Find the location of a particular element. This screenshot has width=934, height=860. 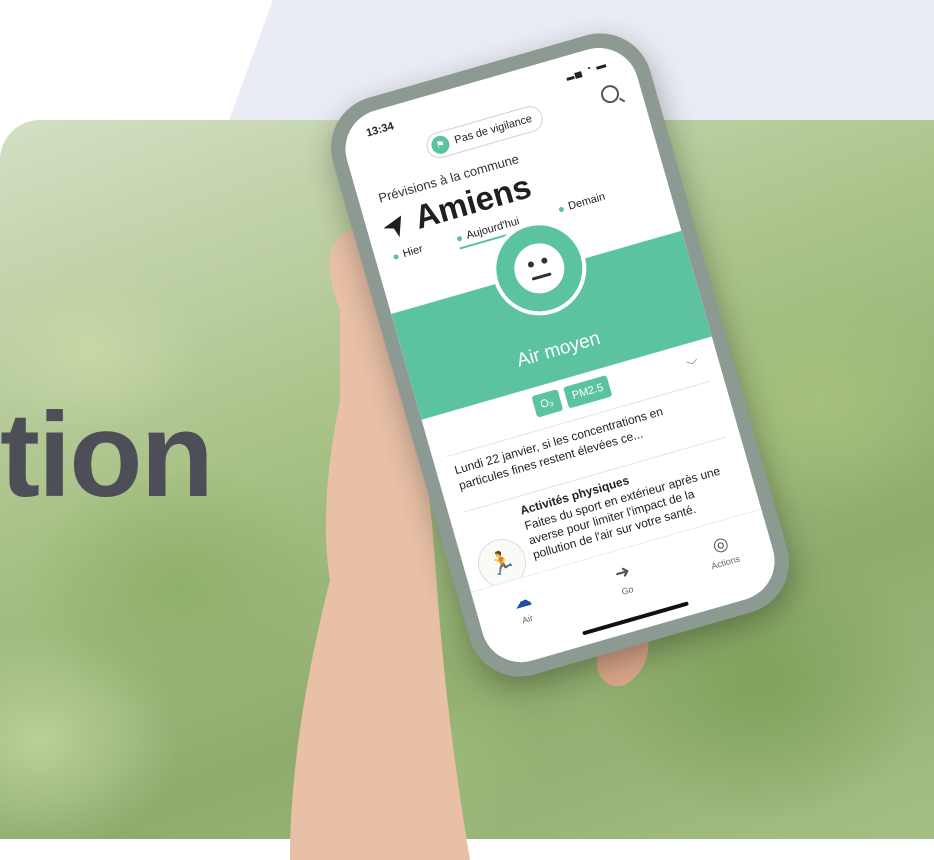

nav-label: Go is located at coordinates (627, 590).